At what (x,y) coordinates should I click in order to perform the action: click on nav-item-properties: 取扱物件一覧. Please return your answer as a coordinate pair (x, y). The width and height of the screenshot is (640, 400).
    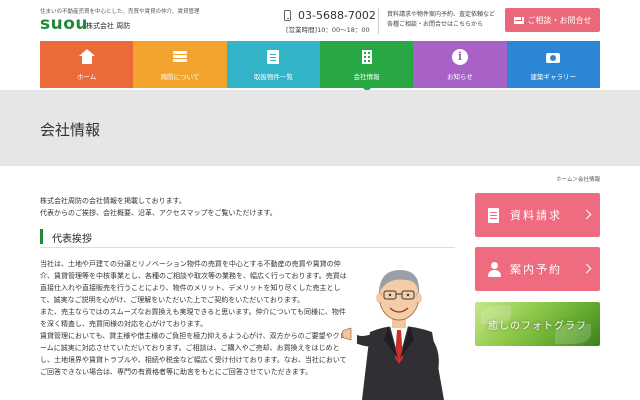
    Looking at the image, I should click on (273, 64).